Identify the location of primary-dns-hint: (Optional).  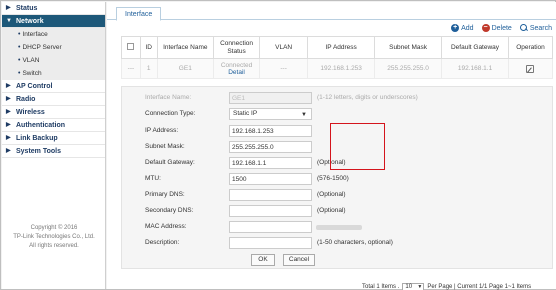
(331, 194).